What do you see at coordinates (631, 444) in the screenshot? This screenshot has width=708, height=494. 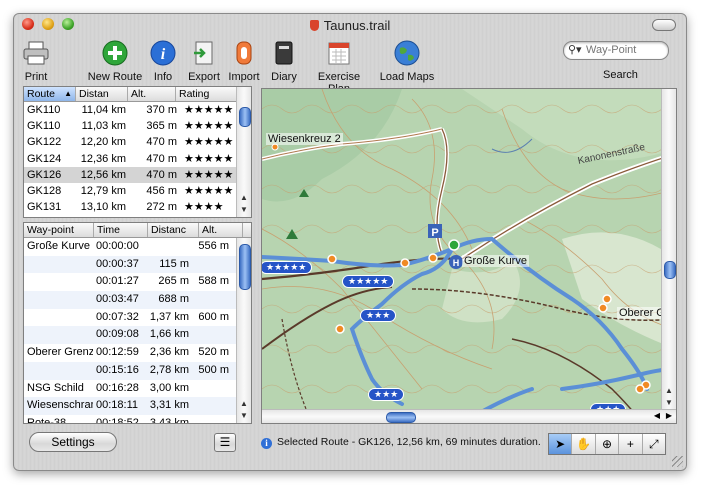 I see `crosshair-tool-icon: +` at bounding box center [631, 444].